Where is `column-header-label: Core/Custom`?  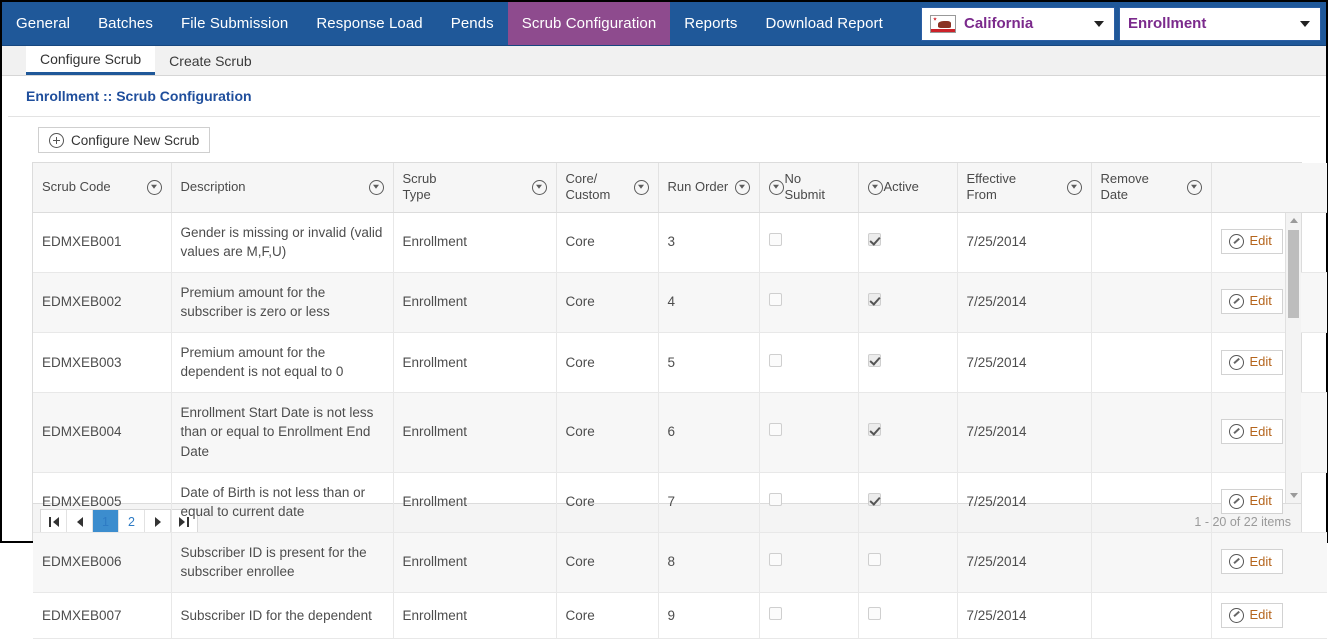 column-header-label: Core/Custom is located at coordinates (588, 187).